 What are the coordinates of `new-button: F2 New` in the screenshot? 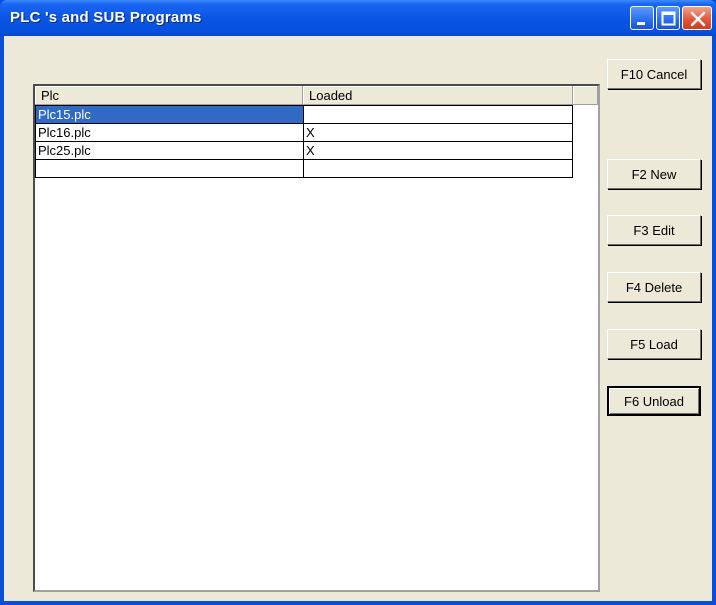 It's located at (654, 174).